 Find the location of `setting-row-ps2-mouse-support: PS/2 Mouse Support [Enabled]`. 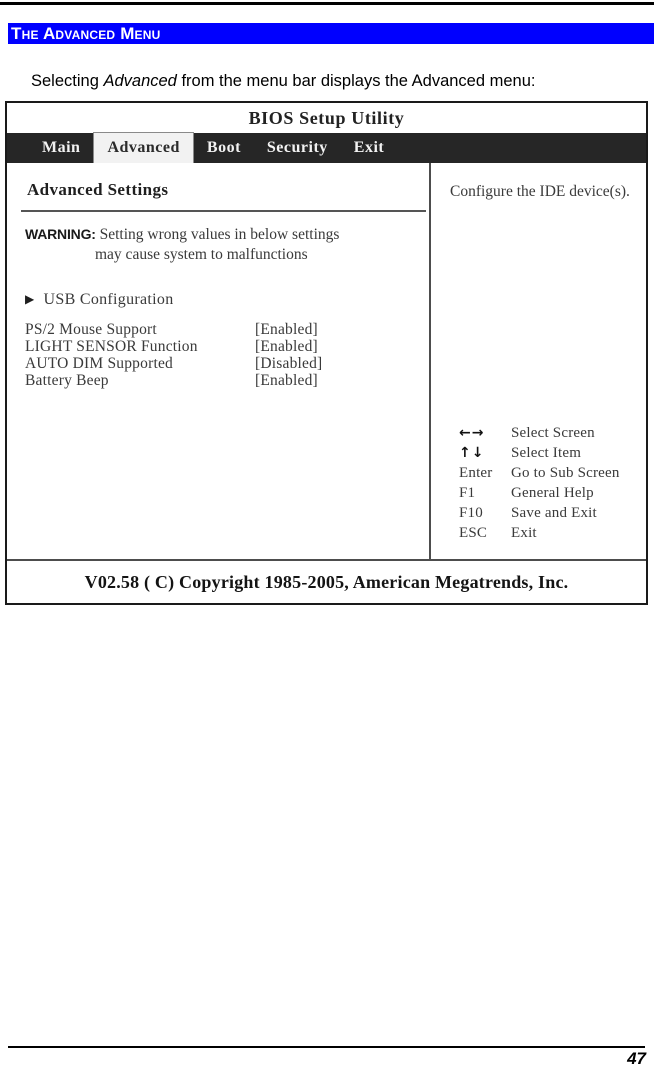

setting-row-ps2-mouse-support: PS/2 Mouse Support [Enabled] is located at coordinates (220, 329).